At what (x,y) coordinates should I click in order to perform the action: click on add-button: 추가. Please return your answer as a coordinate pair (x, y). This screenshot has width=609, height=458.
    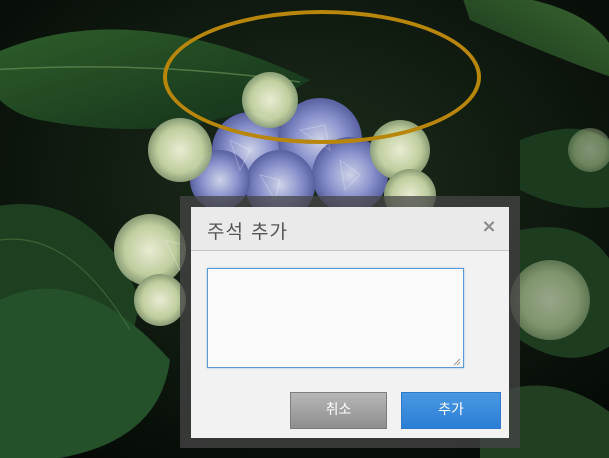
    Looking at the image, I should click on (451, 410).